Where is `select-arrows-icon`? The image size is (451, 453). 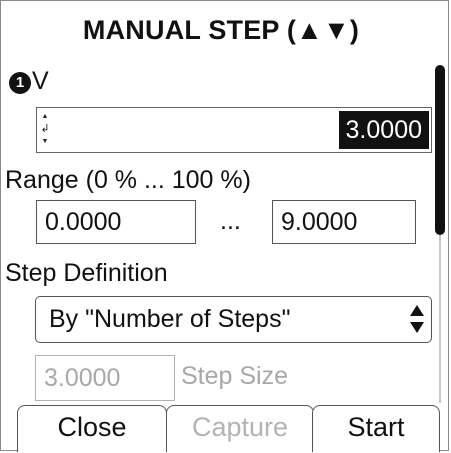 select-arrows-icon is located at coordinates (417, 319).